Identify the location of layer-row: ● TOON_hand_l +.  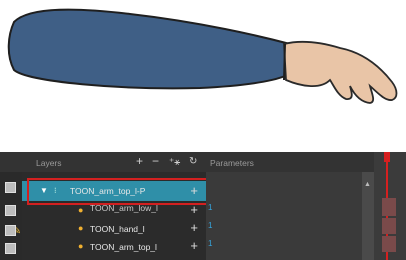
(114, 229).